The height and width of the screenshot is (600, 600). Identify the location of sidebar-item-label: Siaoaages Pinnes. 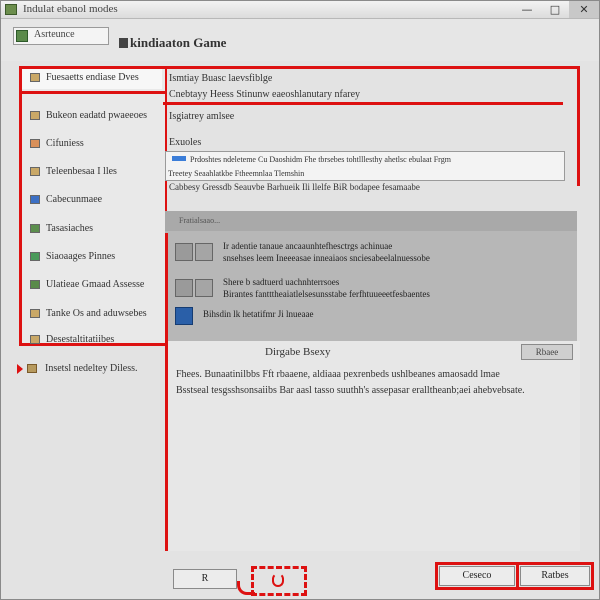
(81, 256).